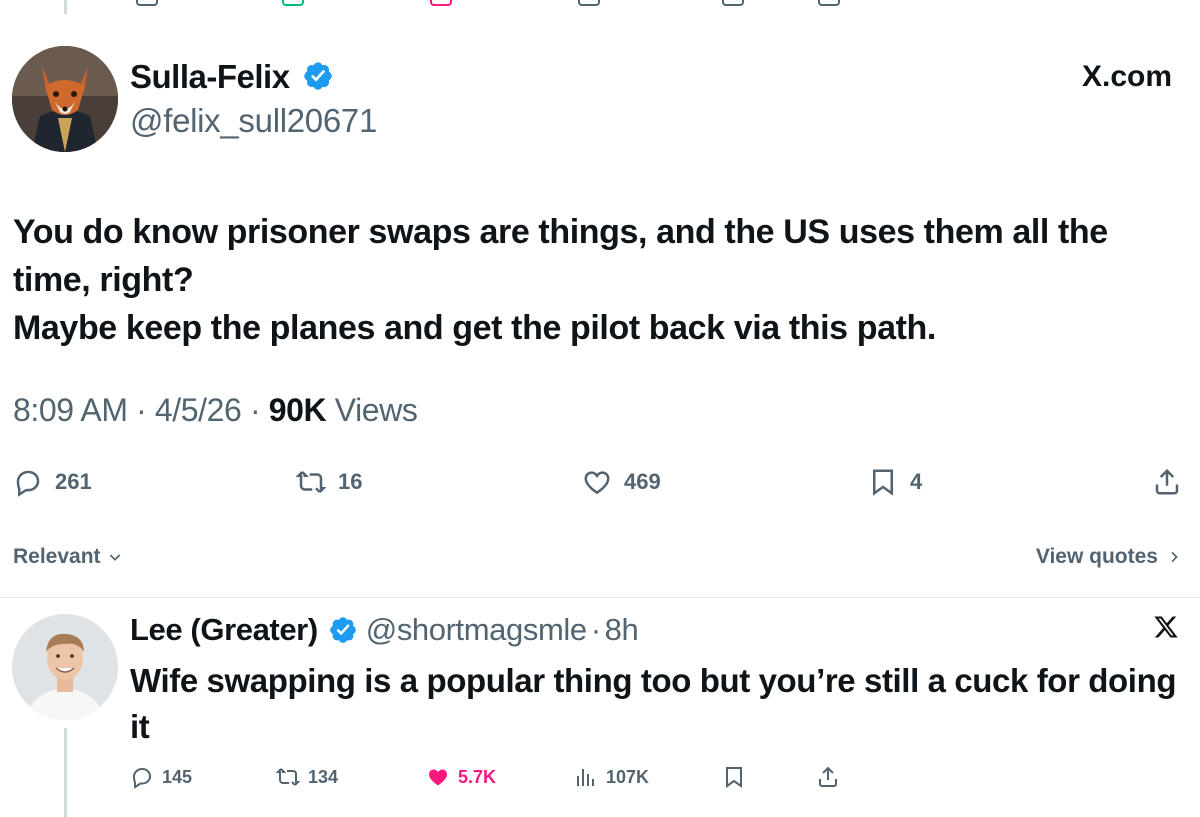  I want to click on reply-like-count: 5.7K, so click(477, 776).